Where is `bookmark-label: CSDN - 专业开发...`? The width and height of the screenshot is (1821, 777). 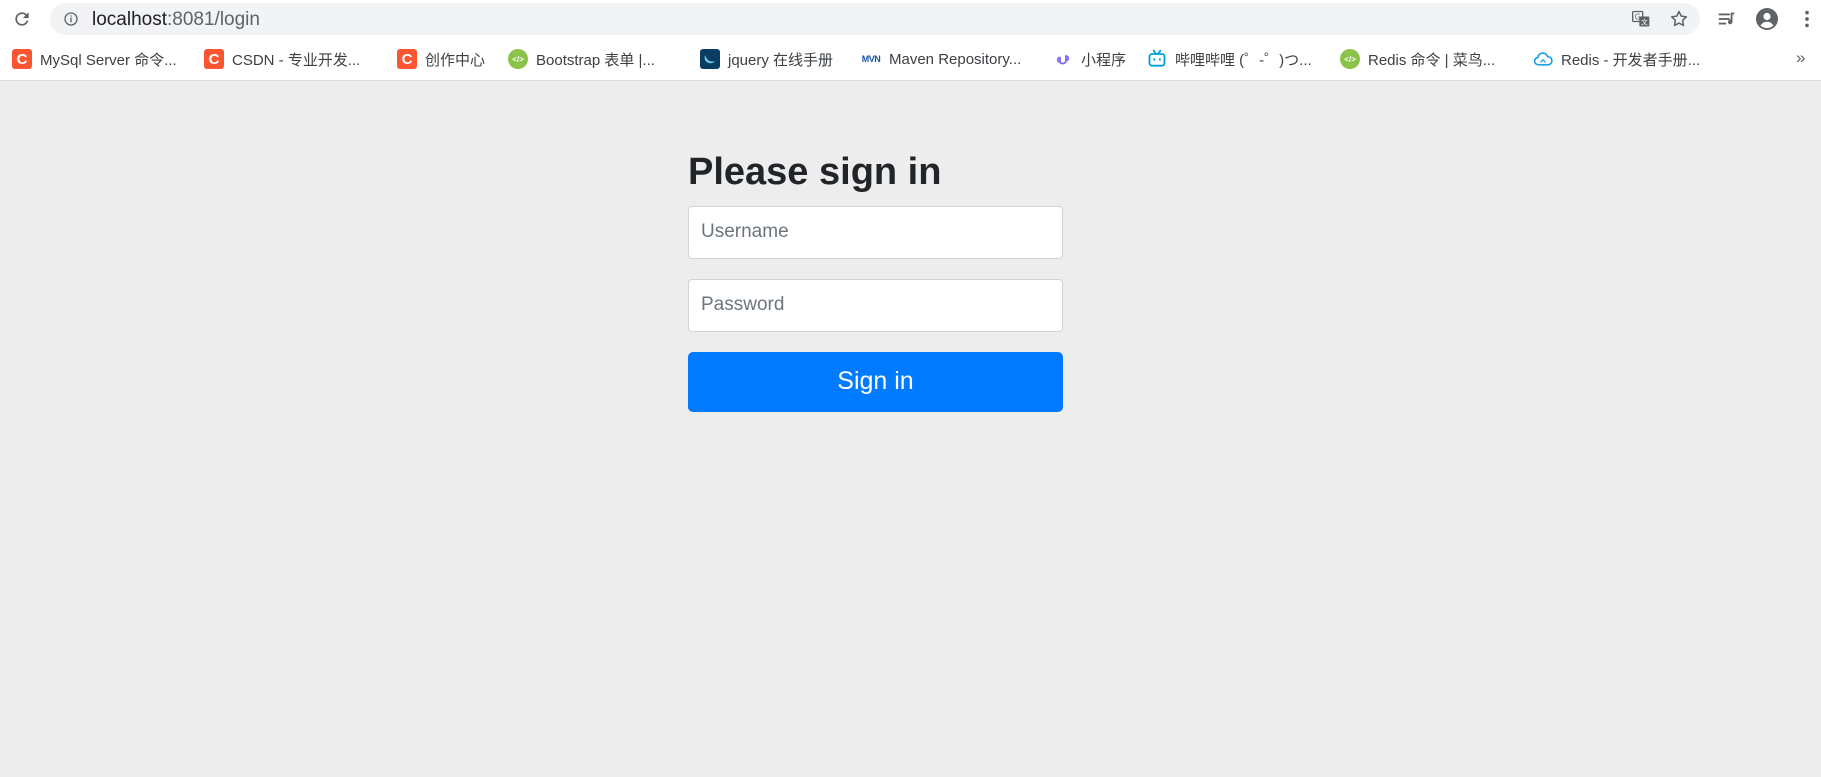
bookmark-label: CSDN - 专业开发... is located at coordinates (296, 60).